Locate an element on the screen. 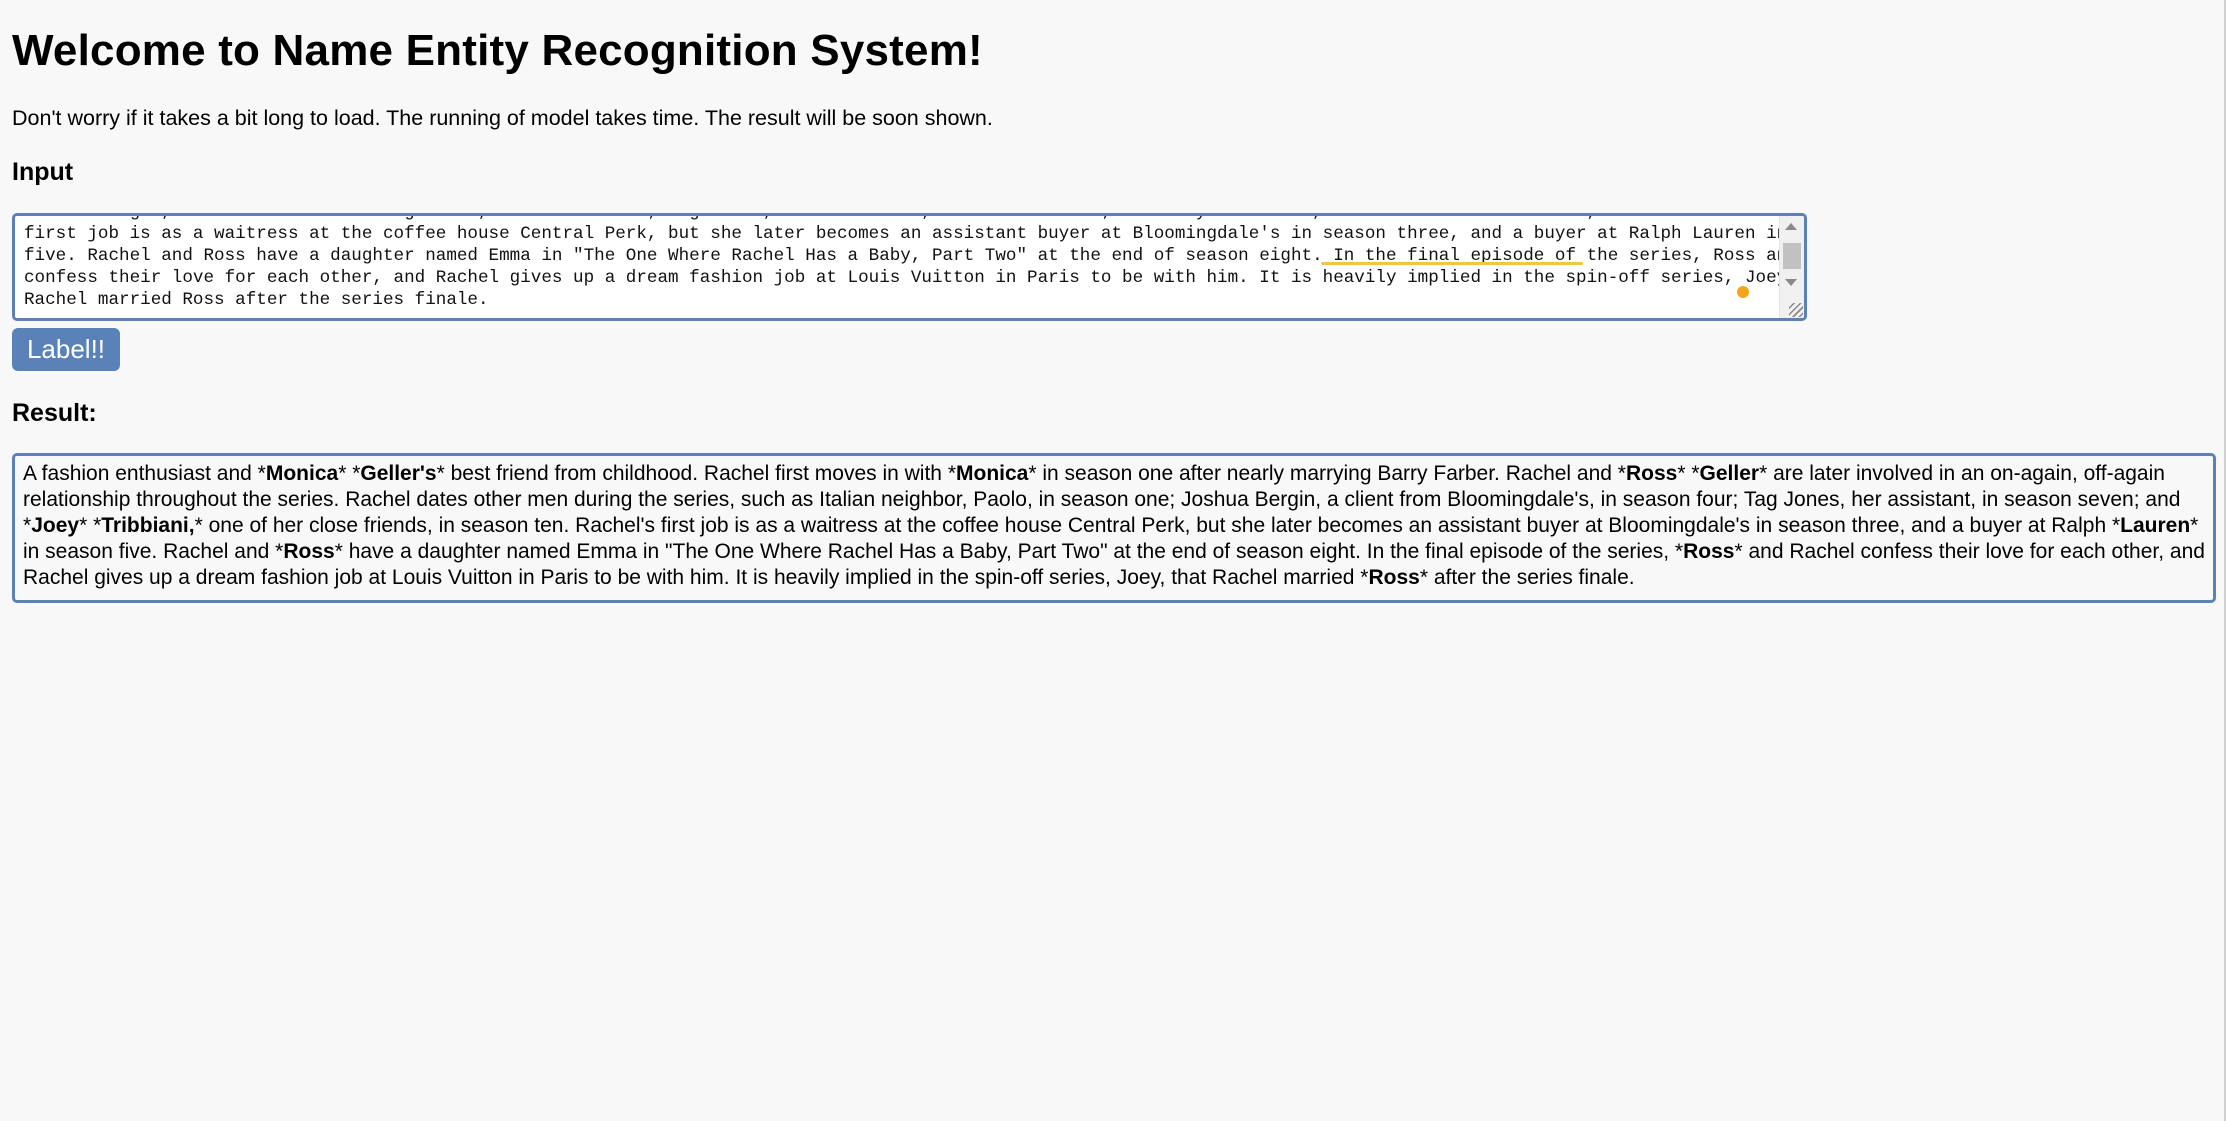 The width and height of the screenshot is (2226, 1121). entity-highlight: Lauren is located at coordinates (2155, 525).